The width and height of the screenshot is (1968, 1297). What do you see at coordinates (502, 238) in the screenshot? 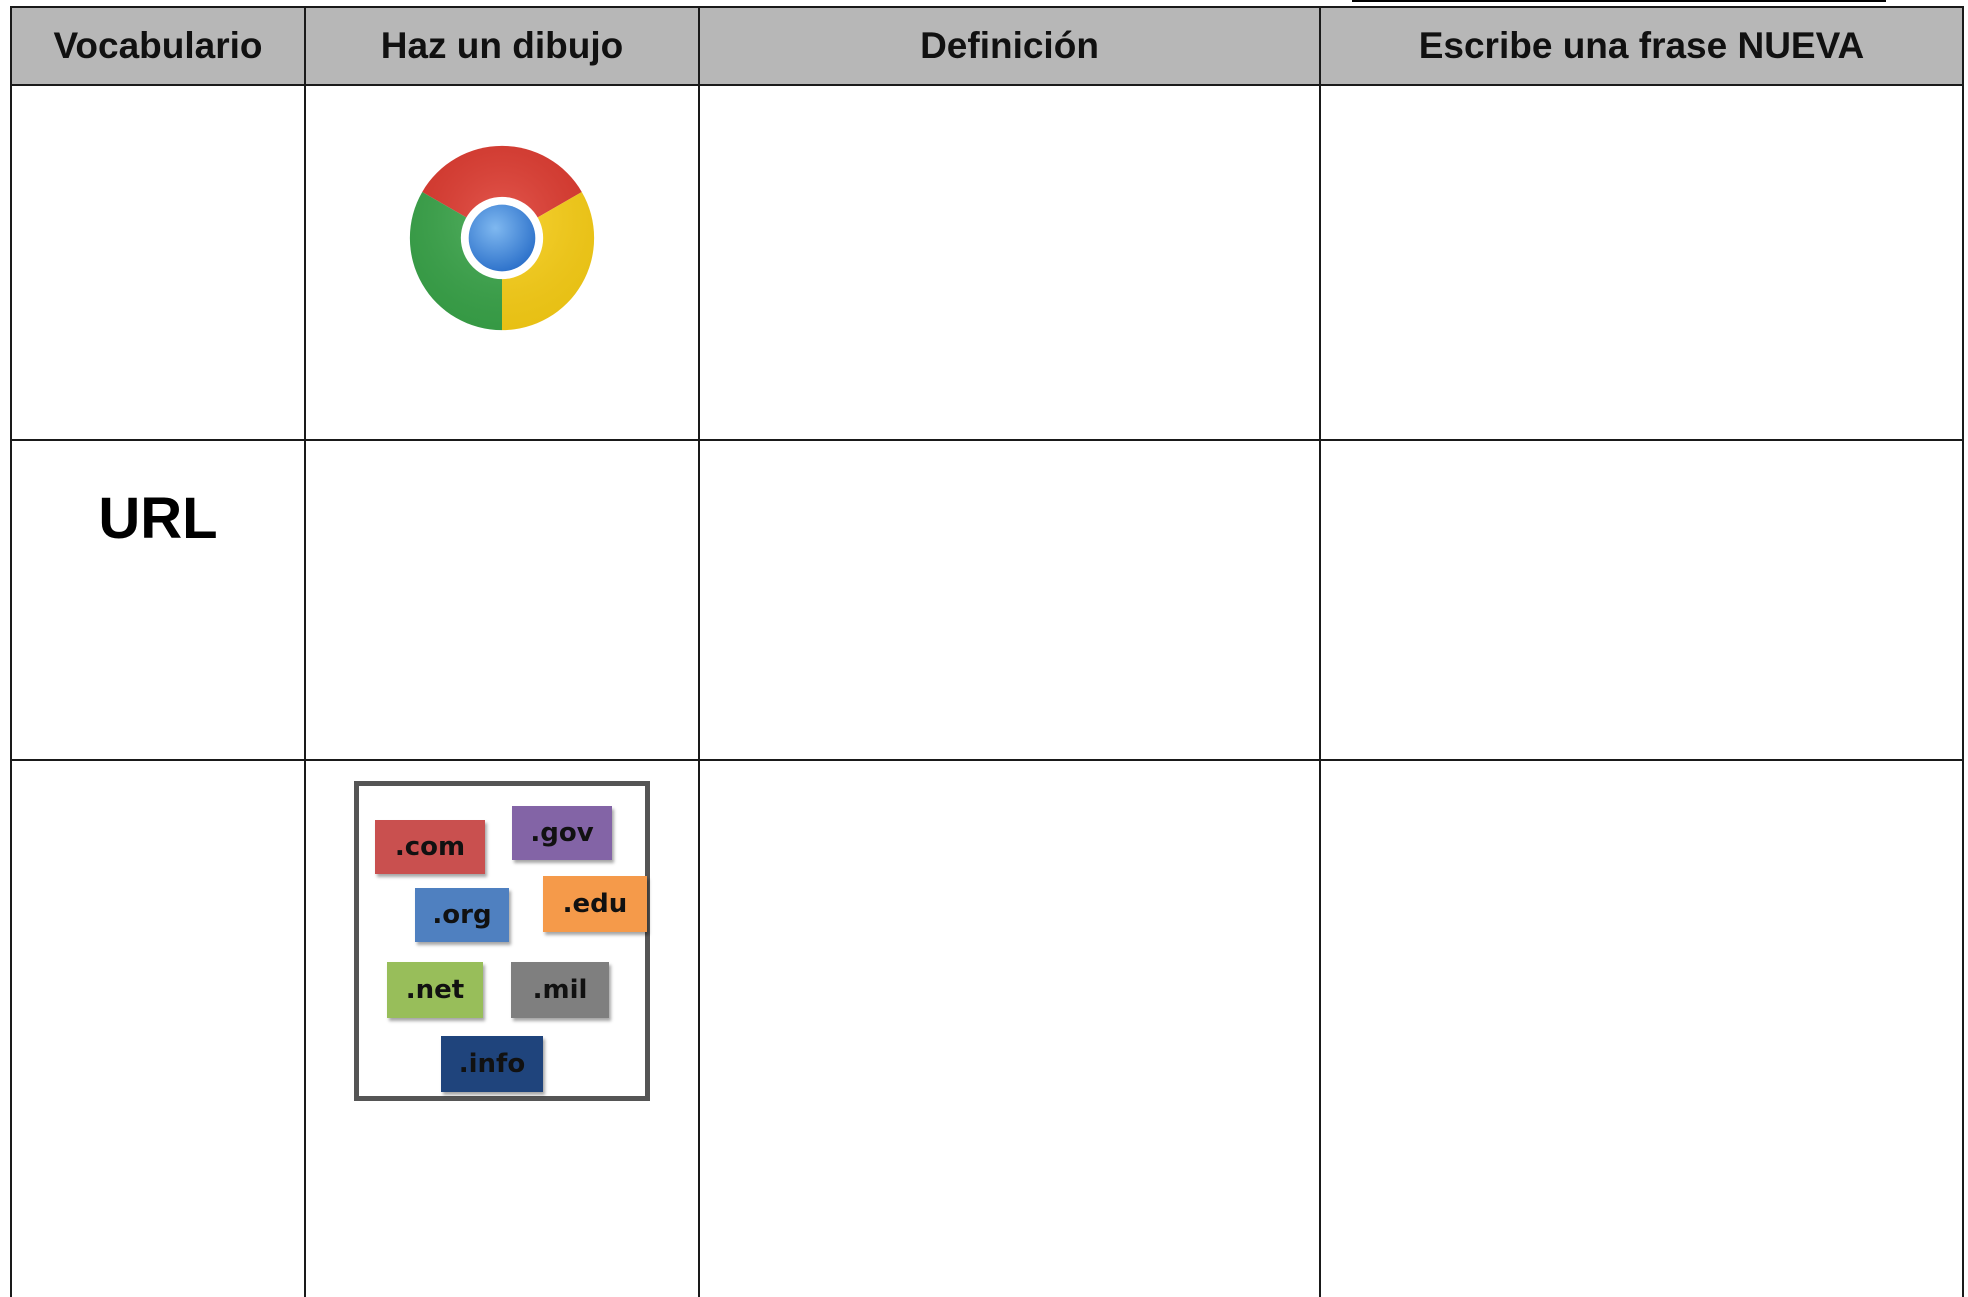
I see `chrome-logo-icon` at bounding box center [502, 238].